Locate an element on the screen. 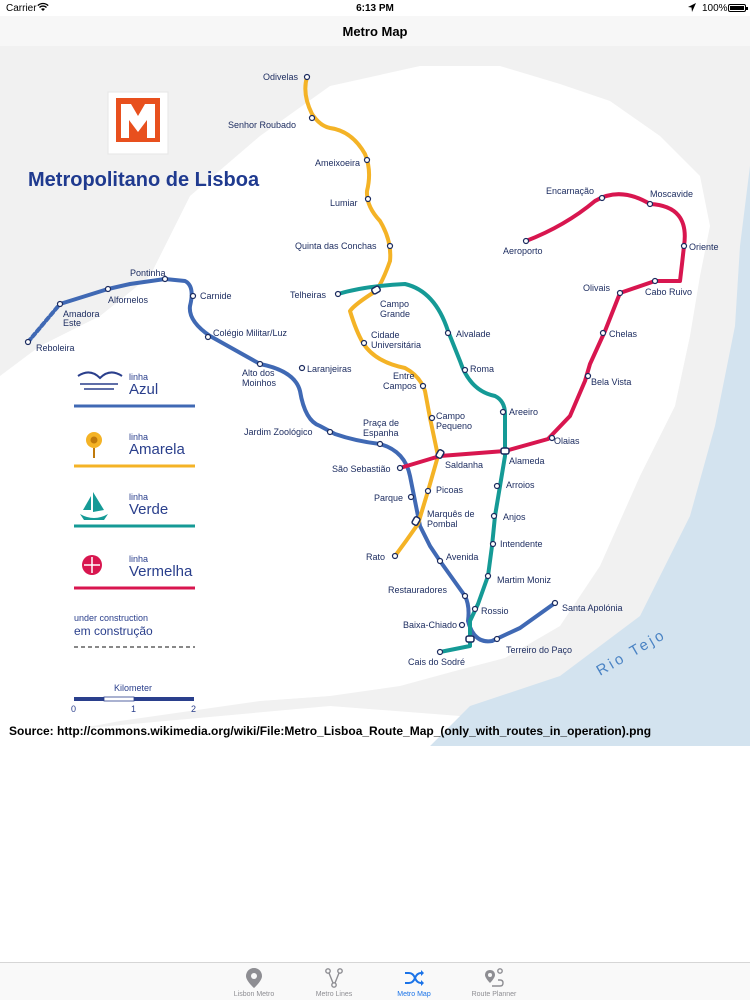 The width and height of the screenshot is (750, 1000). station-amadora-este-2: Este is located at coordinates (72, 323).